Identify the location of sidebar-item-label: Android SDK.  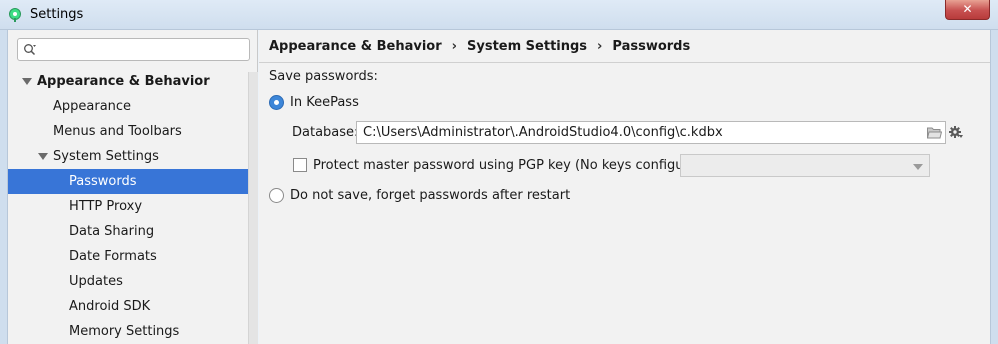
(110, 306).